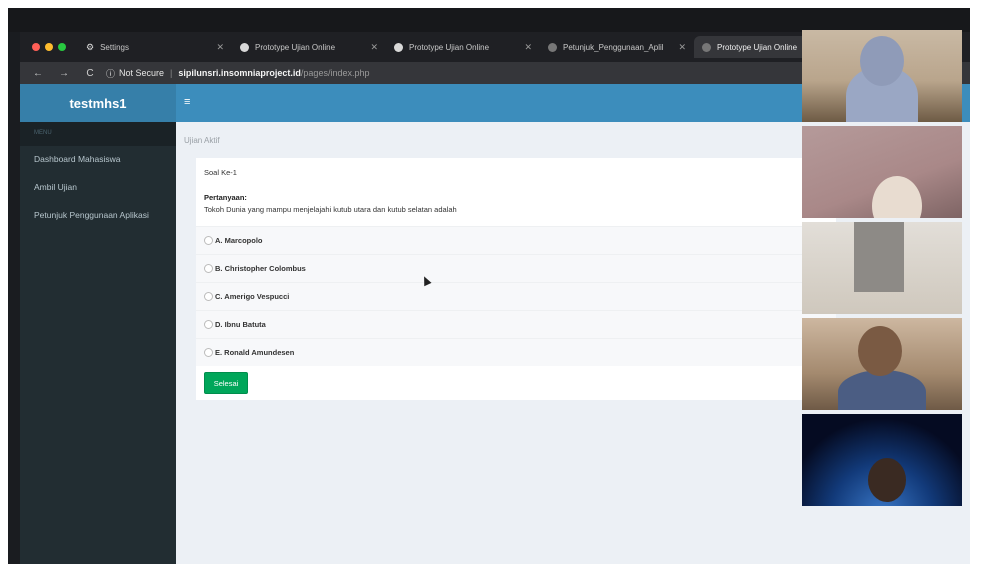  I want to click on menu-header: MENU, so click(98, 134).